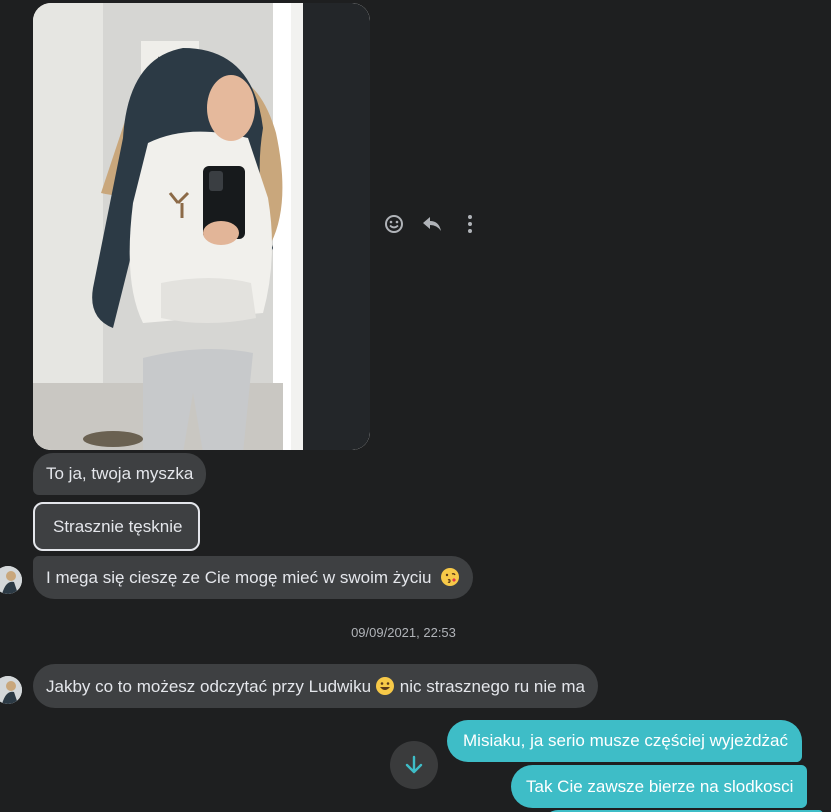 The height and width of the screenshot is (812, 831). I want to click on message-text: Jakby co to możesz odczytać przy Ludwiku, so click(209, 686).